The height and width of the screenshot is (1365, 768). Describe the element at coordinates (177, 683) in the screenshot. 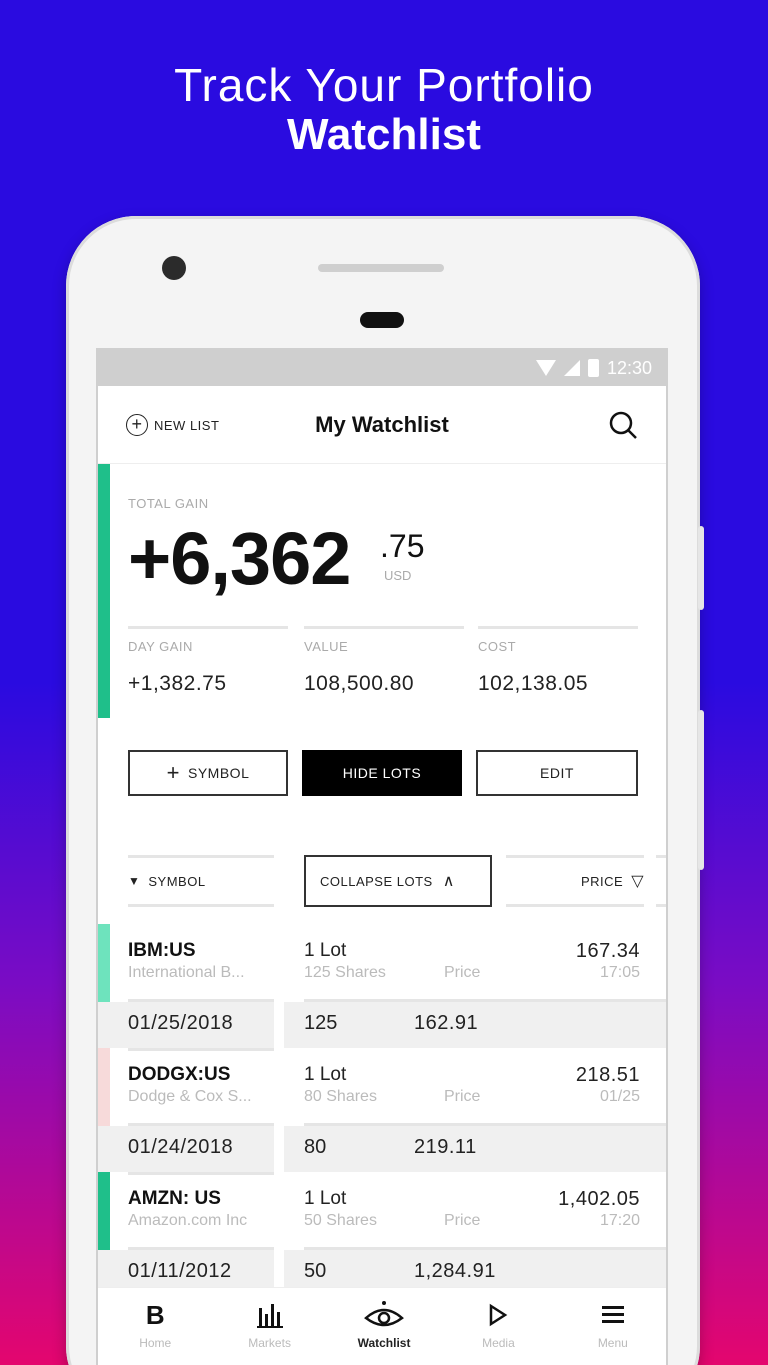

I see `day-gain-value: +1,382.75` at that location.